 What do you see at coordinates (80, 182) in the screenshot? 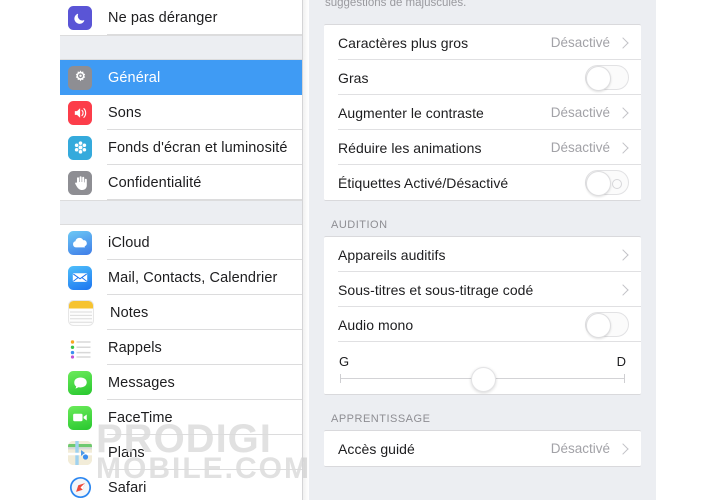
I see `hand-icon` at bounding box center [80, 182].